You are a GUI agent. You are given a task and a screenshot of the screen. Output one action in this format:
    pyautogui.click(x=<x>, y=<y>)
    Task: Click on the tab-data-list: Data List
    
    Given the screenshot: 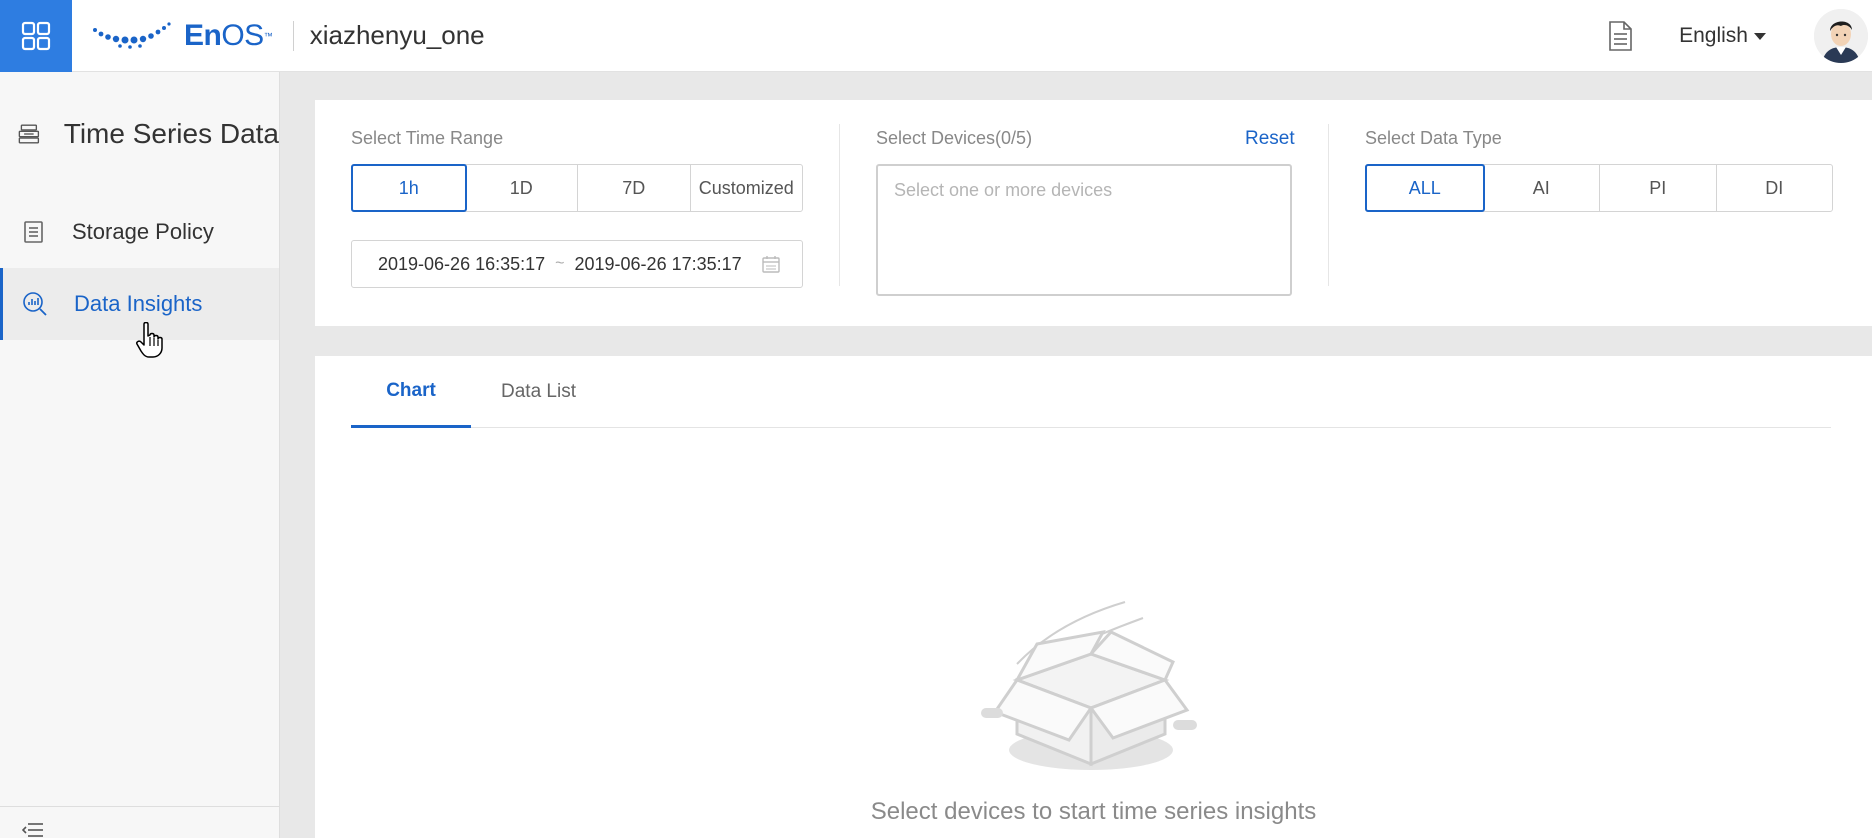 What is the action you would take?
    pyautogui.click(x=538, y=392)
    